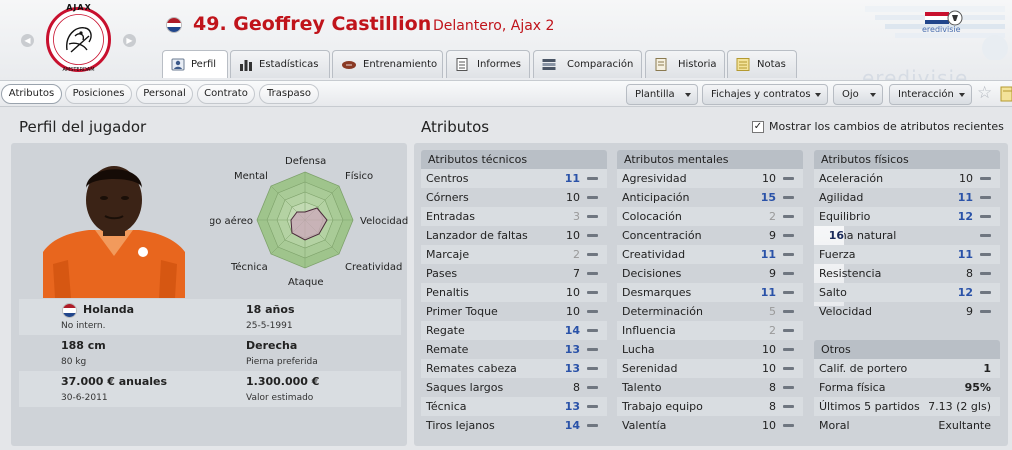 This screenshot has height=450, width=1012. Describe the element at coordinates (758, 127) in the screenshot. I see `recent-changes-checkbox: ✓` at that location.